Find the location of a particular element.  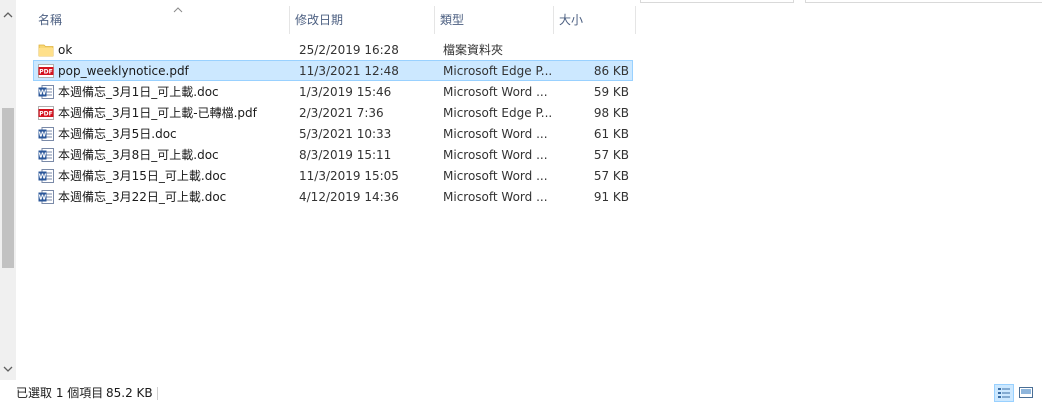

column-name-label: 名稱 is located at coordinates (50, 20).